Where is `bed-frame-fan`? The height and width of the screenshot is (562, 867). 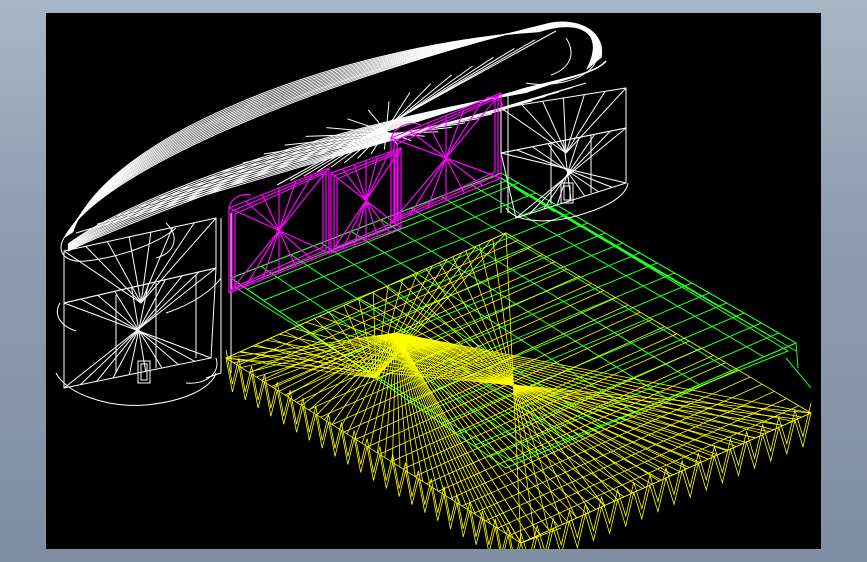 bed-frame-fan is located at coordinates (648, 264).